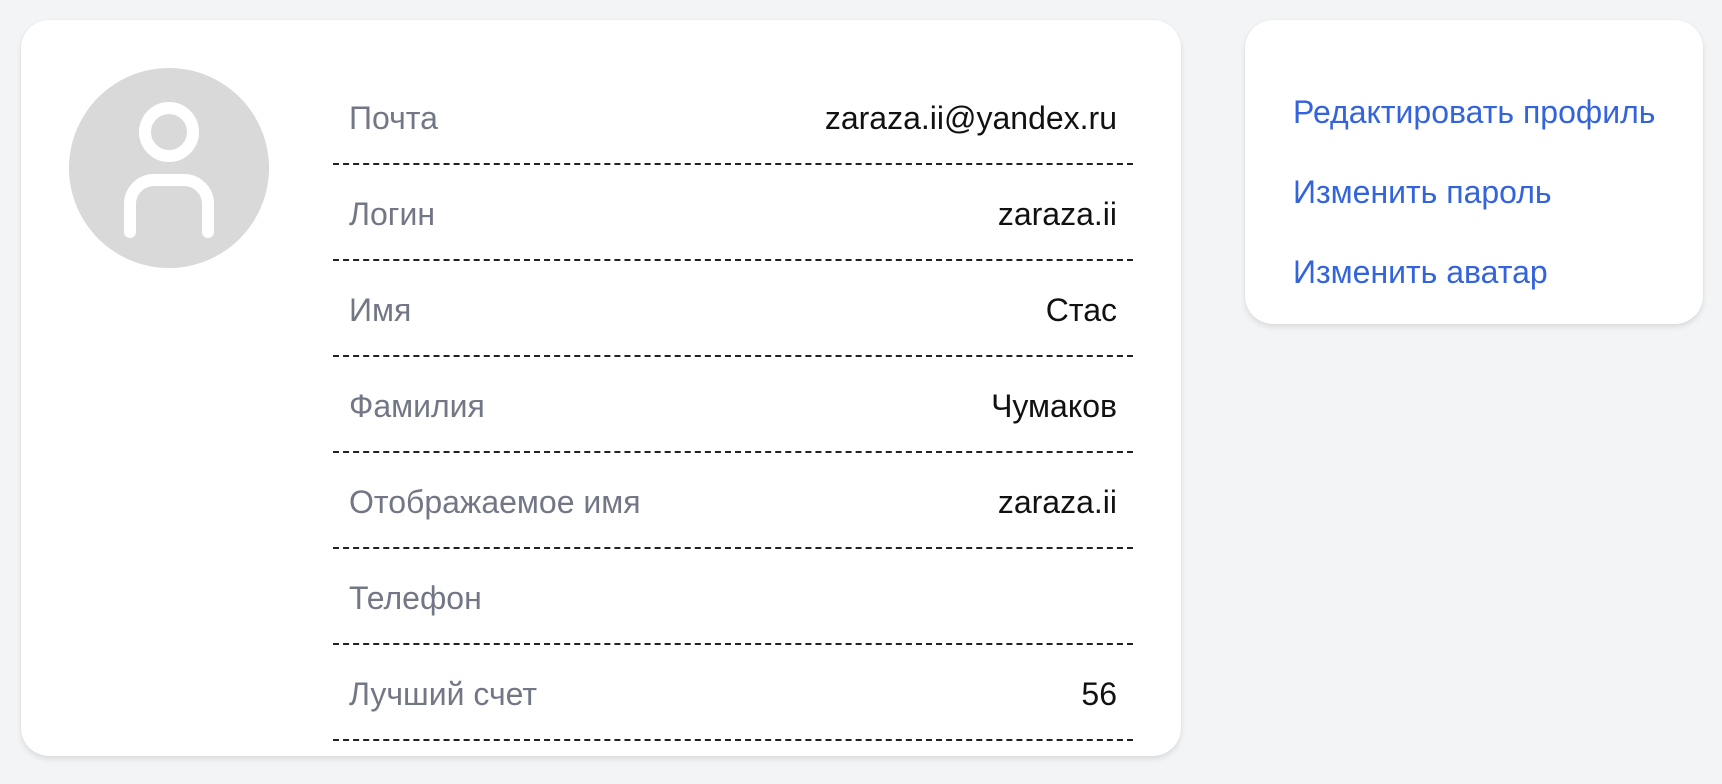 This screenshot has height=784, width=1722. Describe the element at coordinates (443, 694) in the screenshot. I see `field-label-best-score: Лучший счет` at that location.